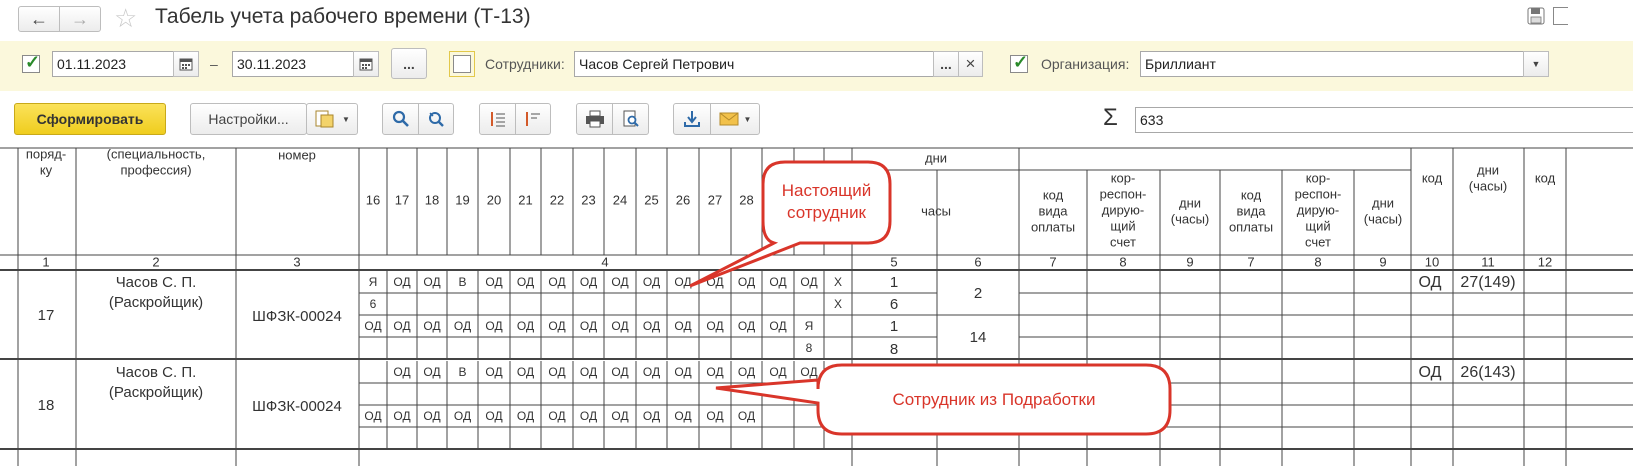 The width and height of the screenshot is (1633, 466). I want to click on callout-real-employee-text: Настоящий сотрудник, so click(826, 201).